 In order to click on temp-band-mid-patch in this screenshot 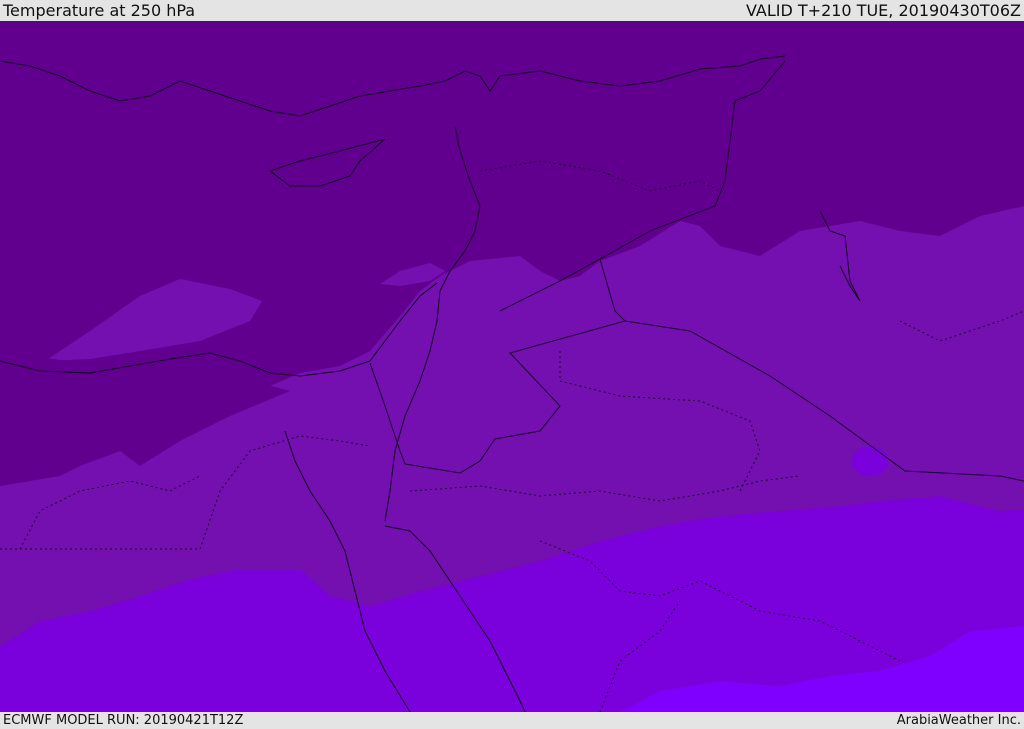, I will do `click(870, 461)`.